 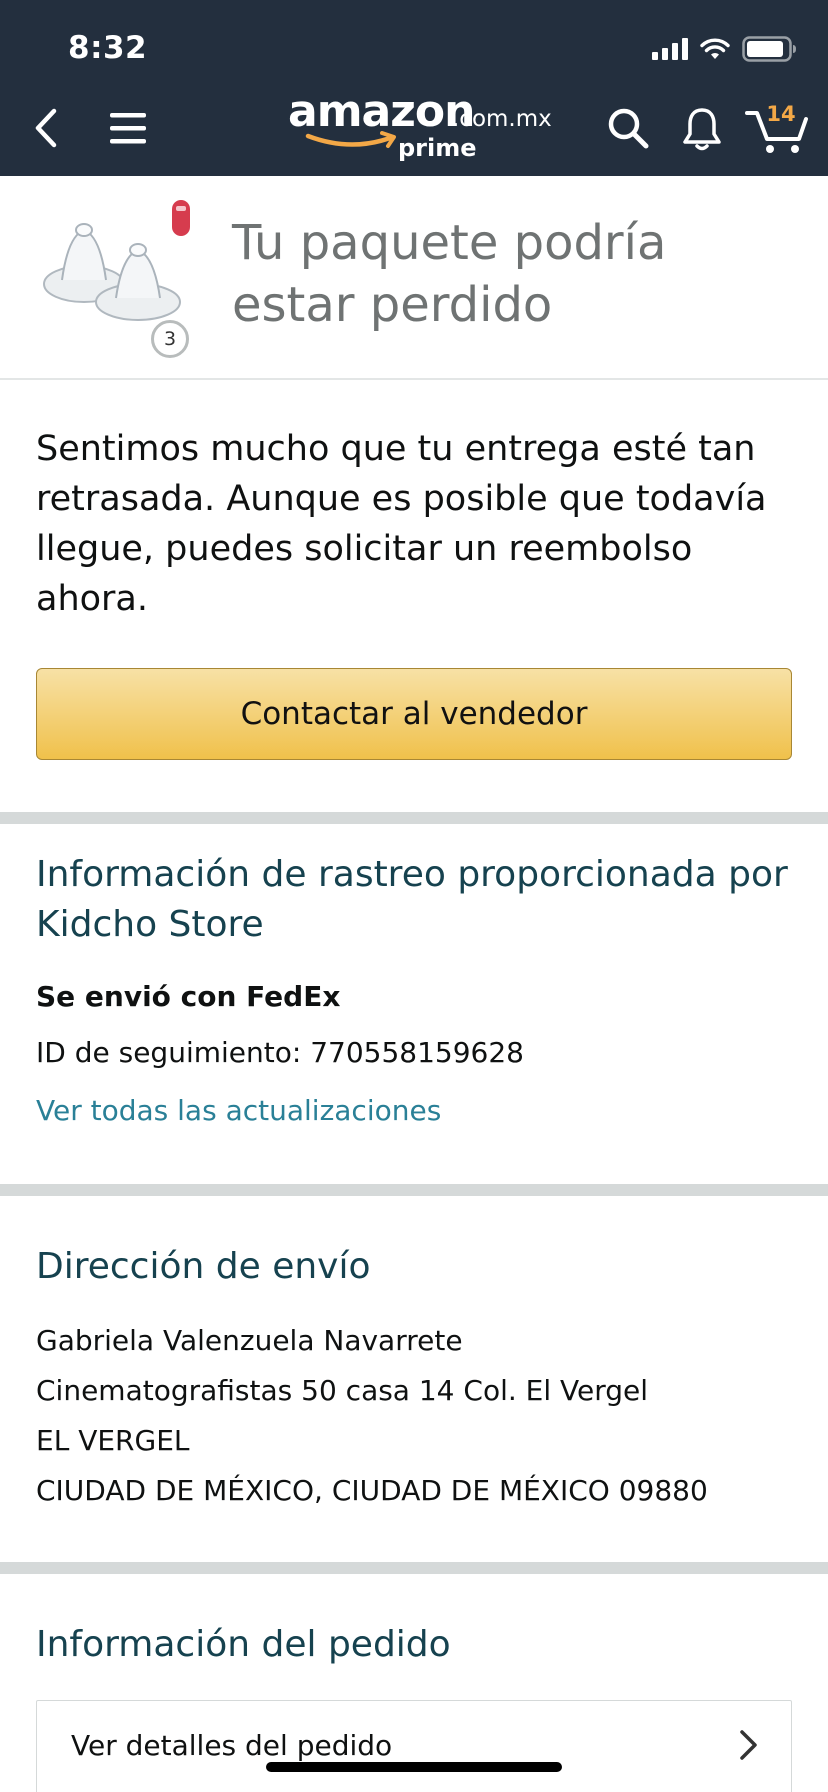 What do you see at coordinates (108, 48) in the screenshot?
I see `status-time: 8:32` at bounding box center [108, 48].